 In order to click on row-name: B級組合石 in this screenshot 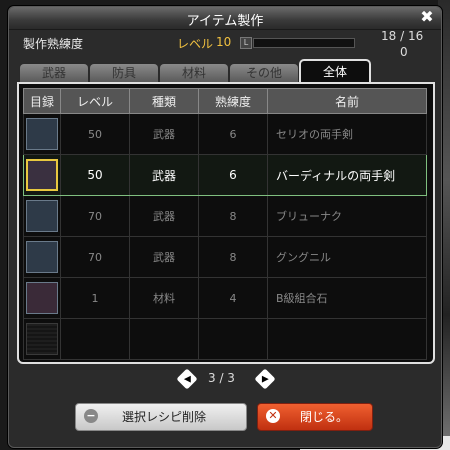, I will do `click(347, 298)`.